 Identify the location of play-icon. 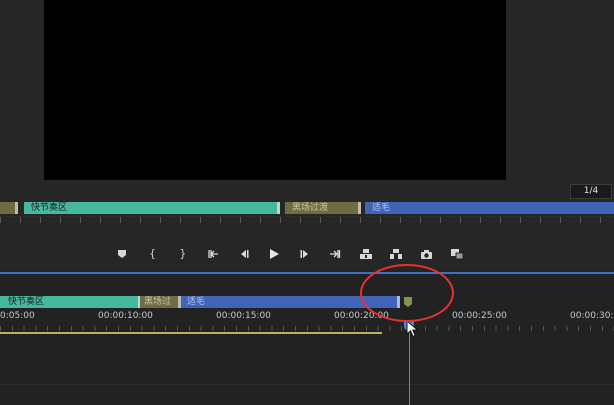
(275, 254).